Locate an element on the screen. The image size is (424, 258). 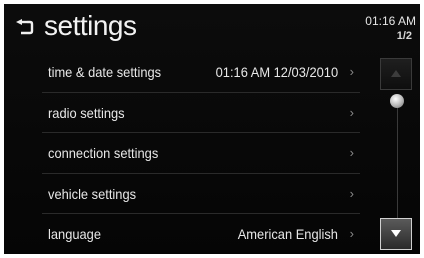
list-item-label: radio settings is located at coordinates (86, 112).